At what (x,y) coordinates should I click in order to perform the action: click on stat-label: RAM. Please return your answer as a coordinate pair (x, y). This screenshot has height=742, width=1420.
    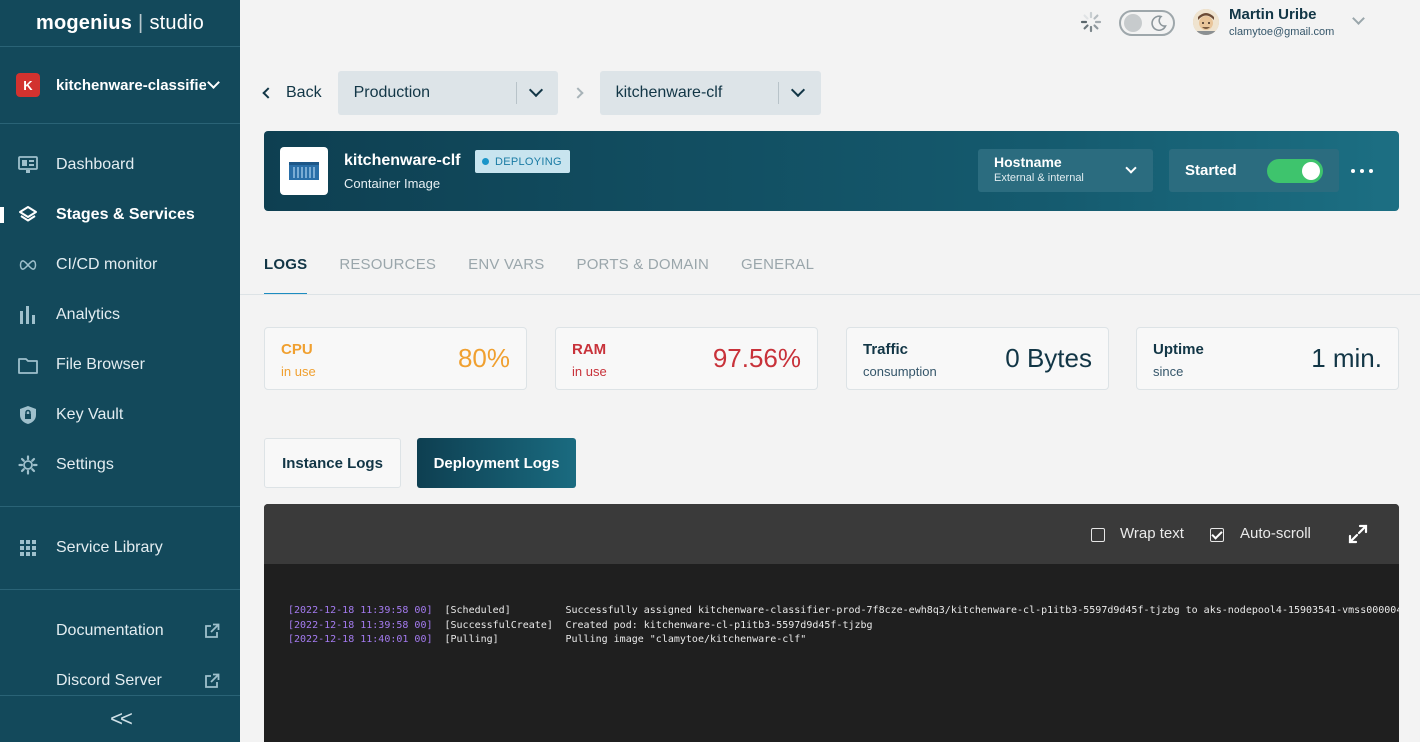
    Looking at the image, I should click on (589, 349).